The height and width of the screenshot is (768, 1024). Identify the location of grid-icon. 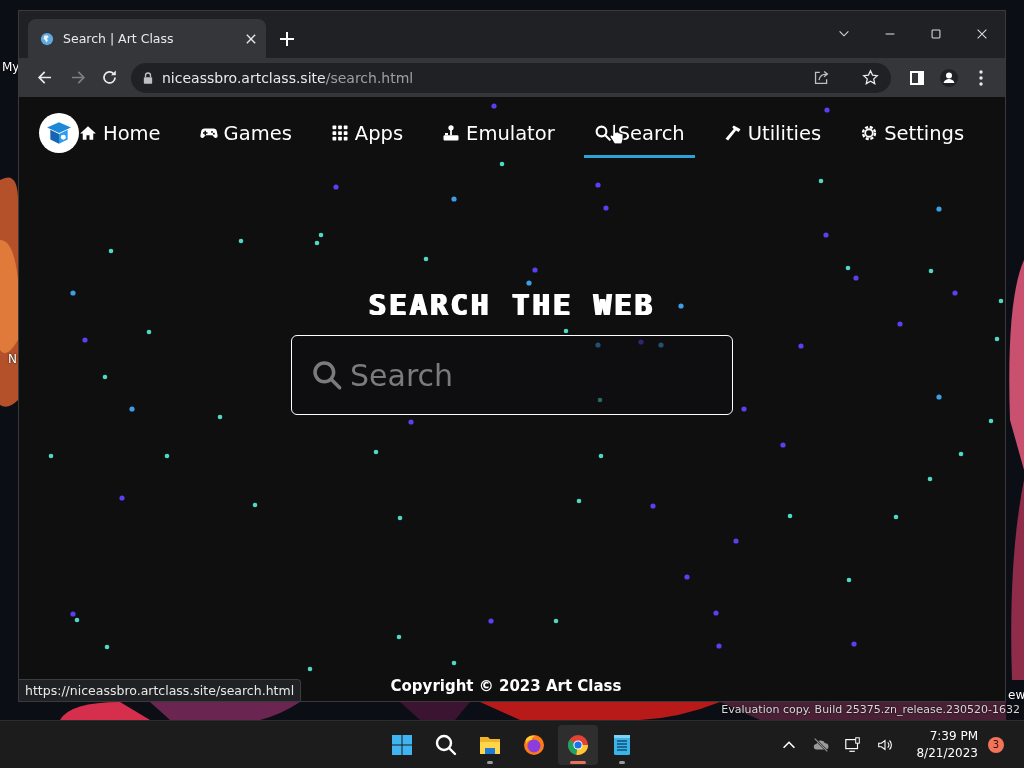
(339, 133).